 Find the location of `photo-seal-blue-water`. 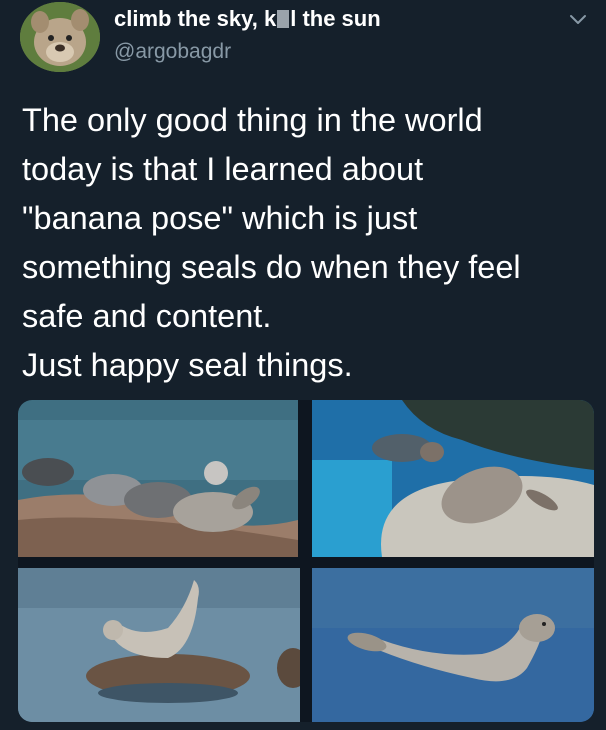

photo-seal-blue-water is located at coordinates (453, 645).